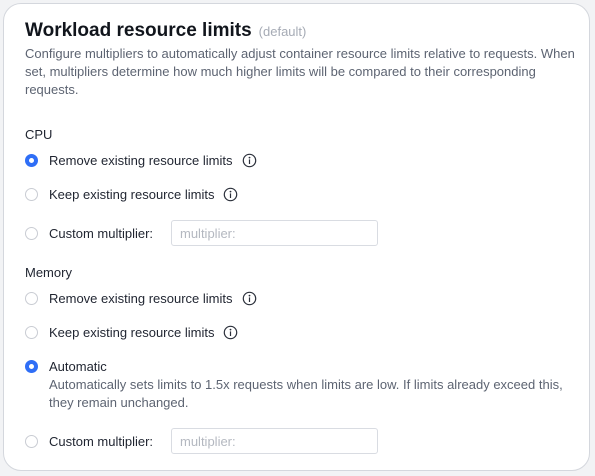  Describe the element at coordinates (39, 134) in the screenshot. I see `cpu-section-label: CPU` at that location.